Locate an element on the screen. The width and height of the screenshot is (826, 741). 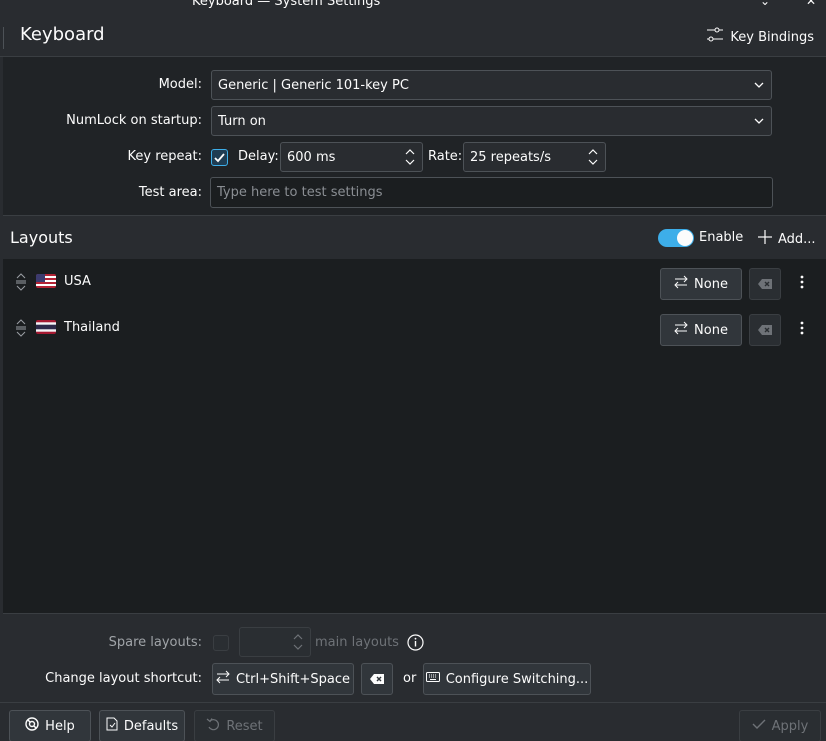
model-value: Generic | Generic 101-key PC is located at coordinates (313, 85).